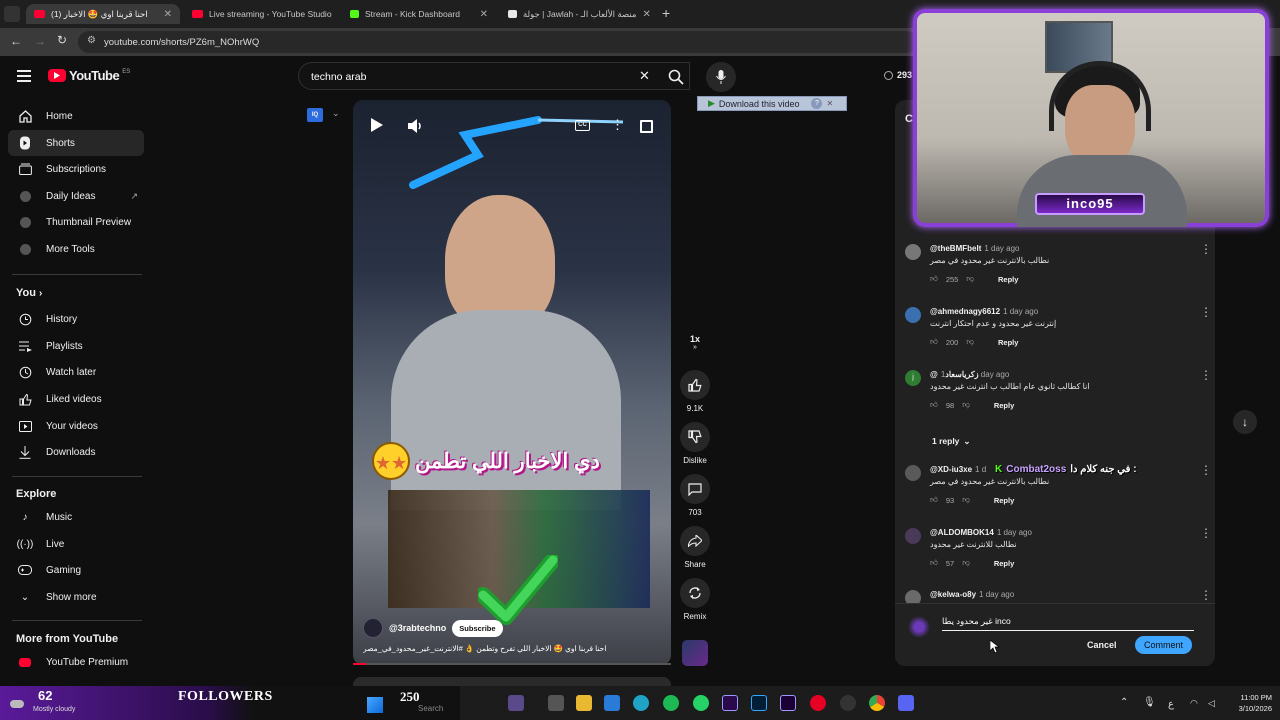  I want to click on sidebar-item-playlists: Playlists, so click(76, 346).